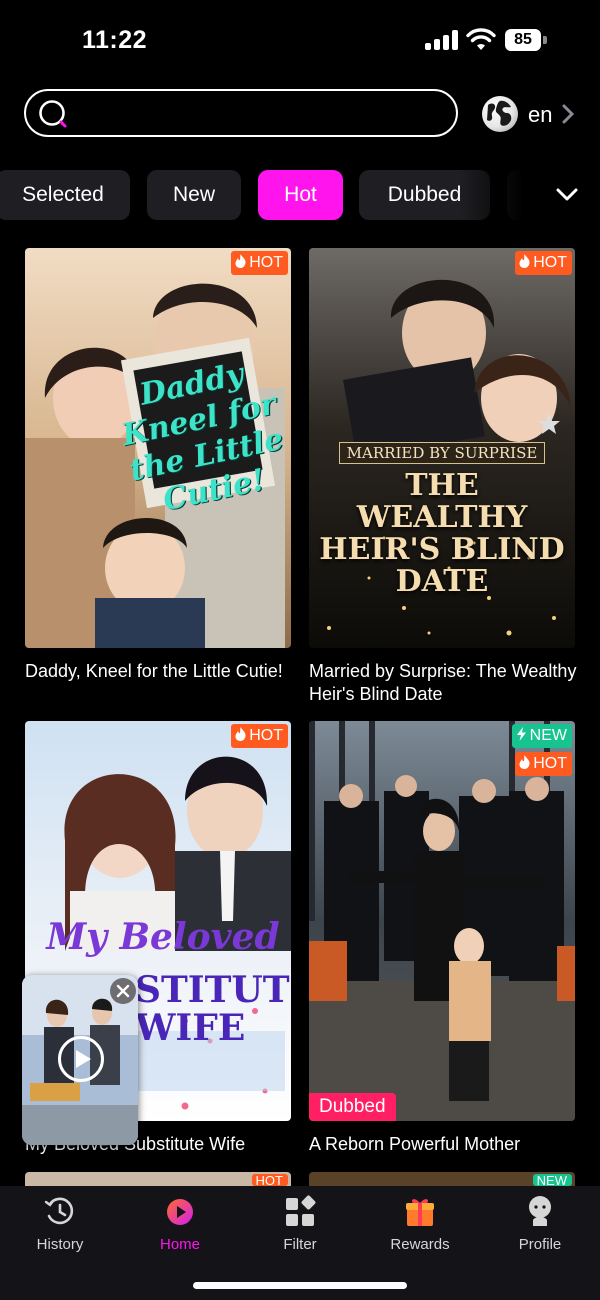 This screenshot has width=600, height=1300. I want to click on home-indicator, so click(300, 1285).